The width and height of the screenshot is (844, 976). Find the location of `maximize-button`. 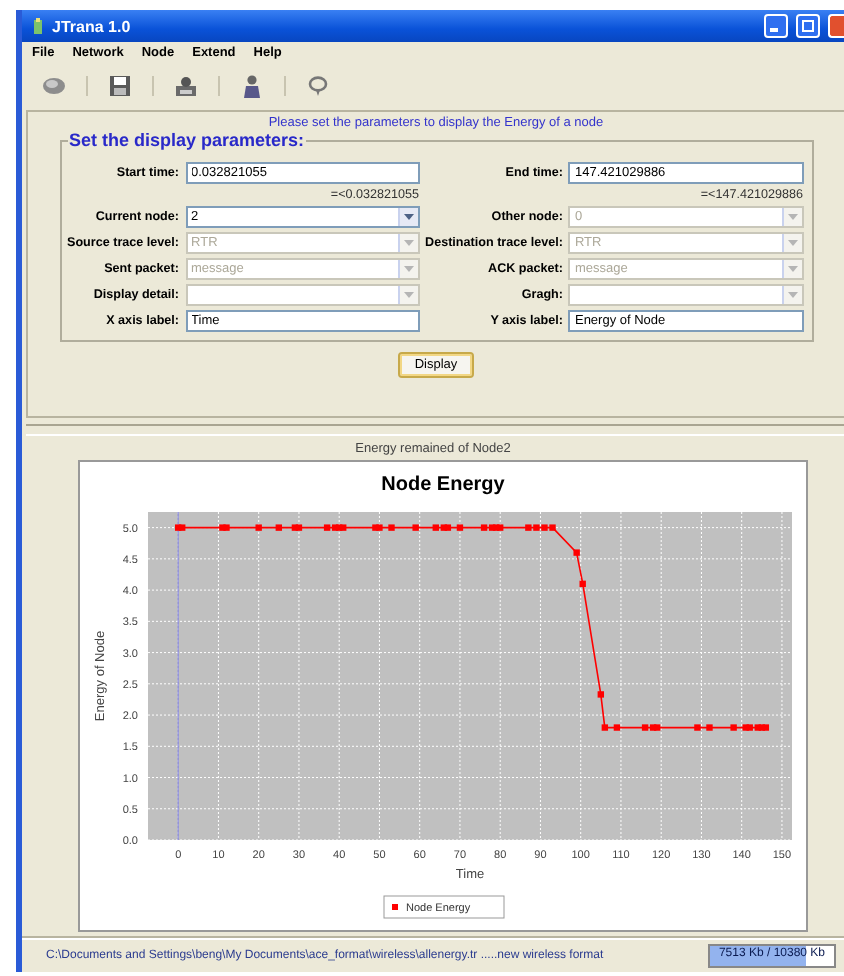

maximize-button is located at coordinates (808, 26).